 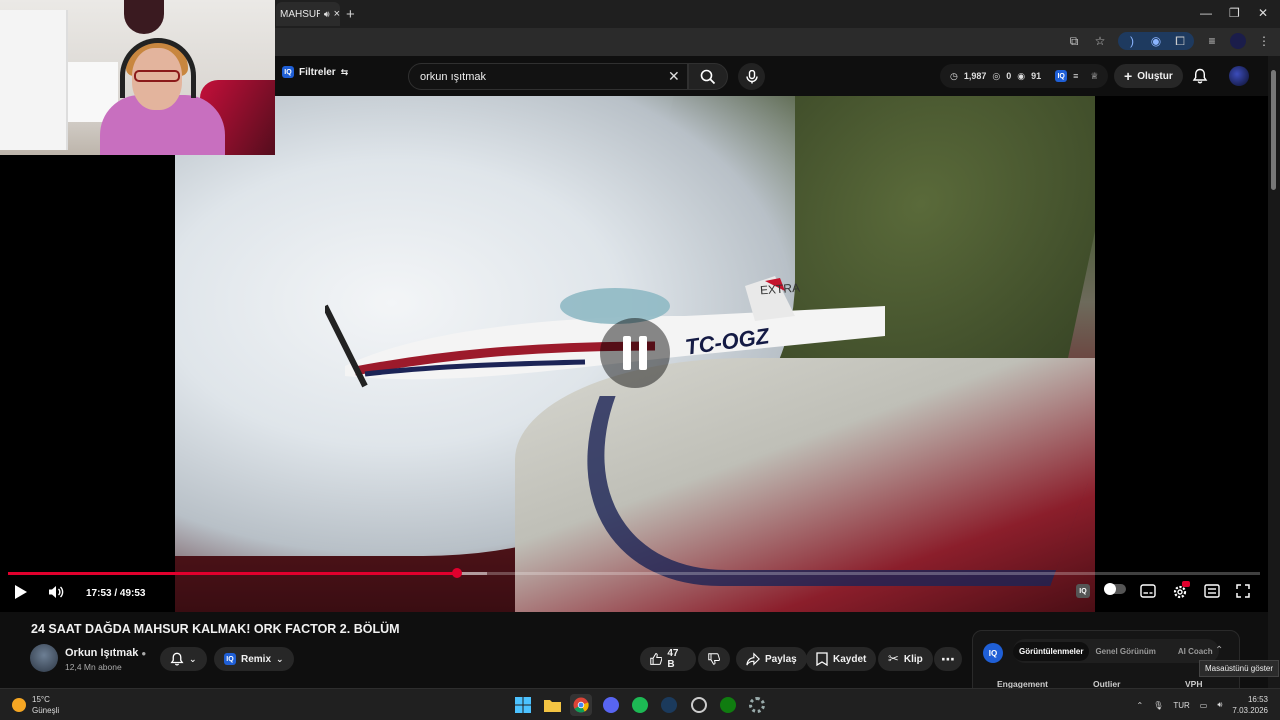 I want to click on speaker-tray-icon: 🔊︎, so click(x=1219, y=705).